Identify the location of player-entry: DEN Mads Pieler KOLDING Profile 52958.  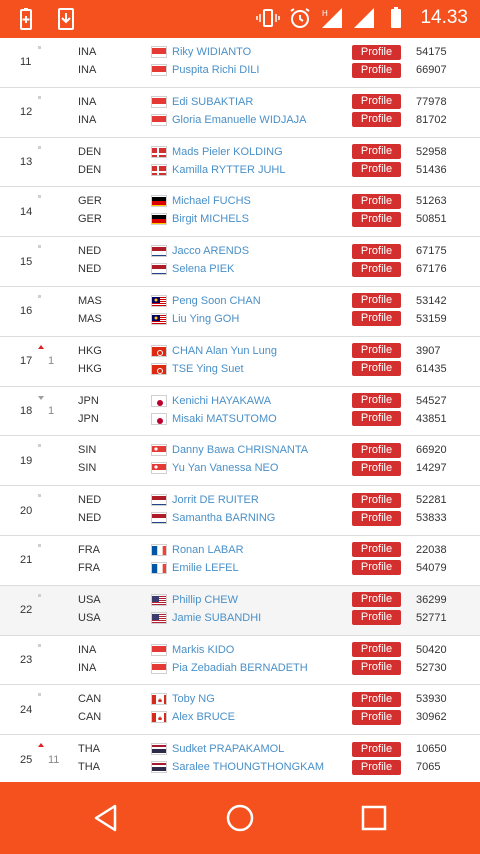
(240, 152).